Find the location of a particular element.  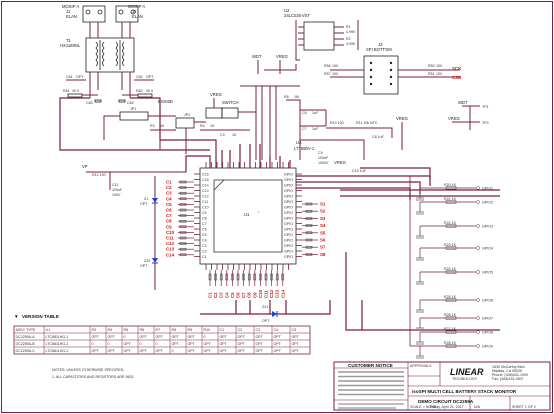

svg-text: R8 is located at coordinates (286, 97).